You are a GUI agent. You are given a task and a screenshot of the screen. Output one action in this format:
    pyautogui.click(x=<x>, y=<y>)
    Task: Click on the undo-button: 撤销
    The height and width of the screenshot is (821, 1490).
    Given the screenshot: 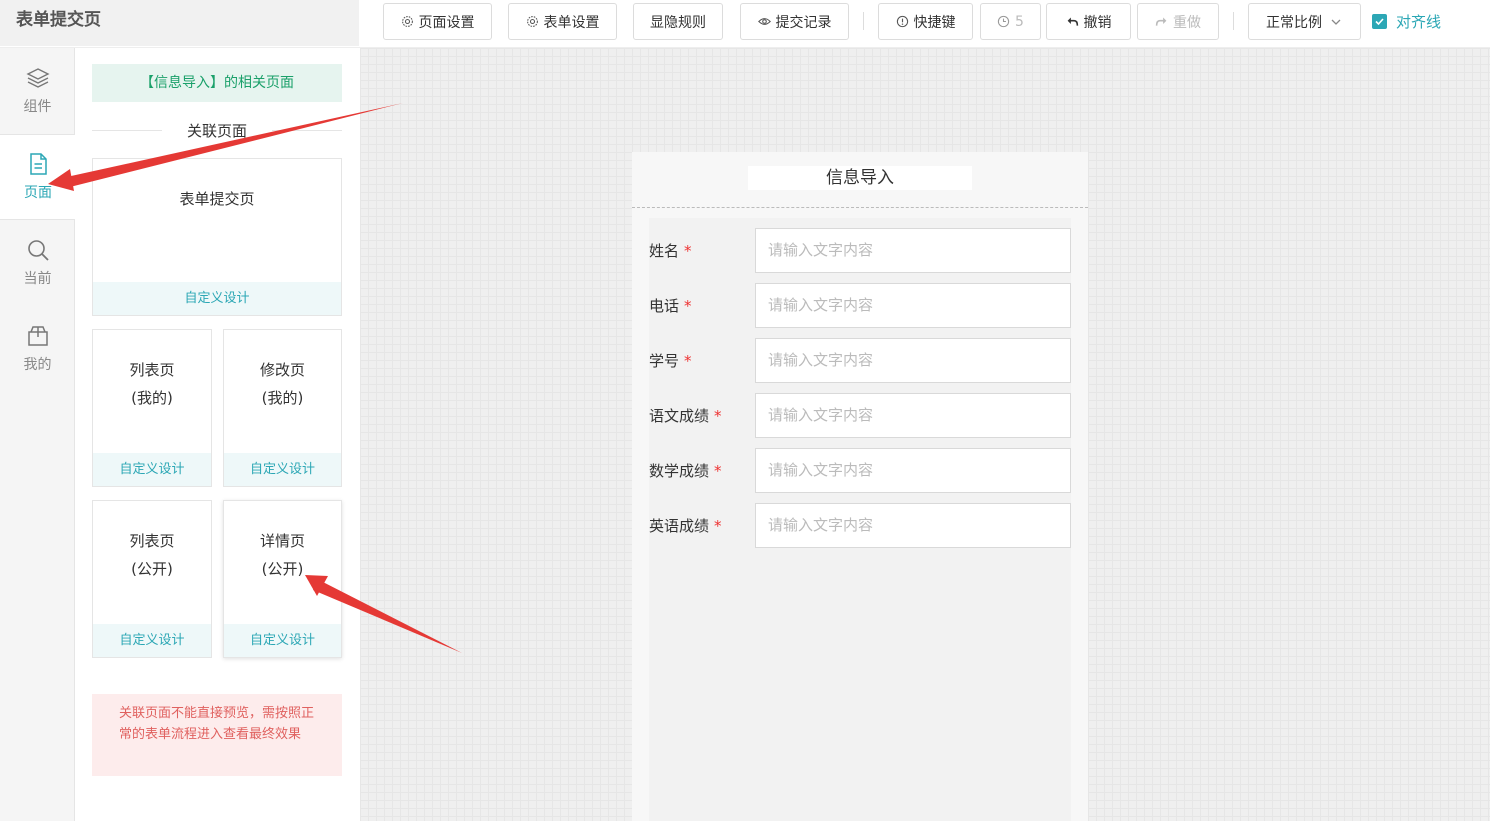 What is the action you would take?
    pyautogui.click(x=1088, y=21)
    